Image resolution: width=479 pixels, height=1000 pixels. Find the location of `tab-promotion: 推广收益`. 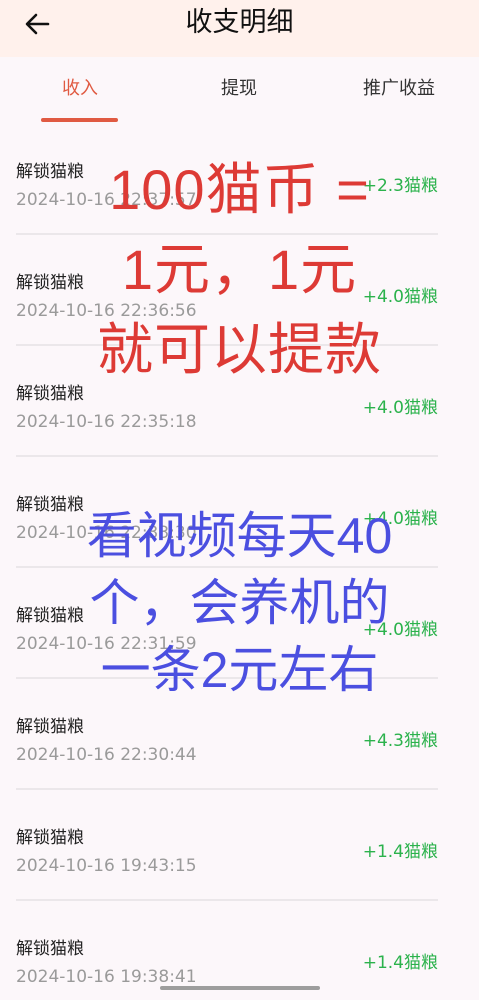

tab-promotion: 推广收益 is located at coordinates (399, 89).